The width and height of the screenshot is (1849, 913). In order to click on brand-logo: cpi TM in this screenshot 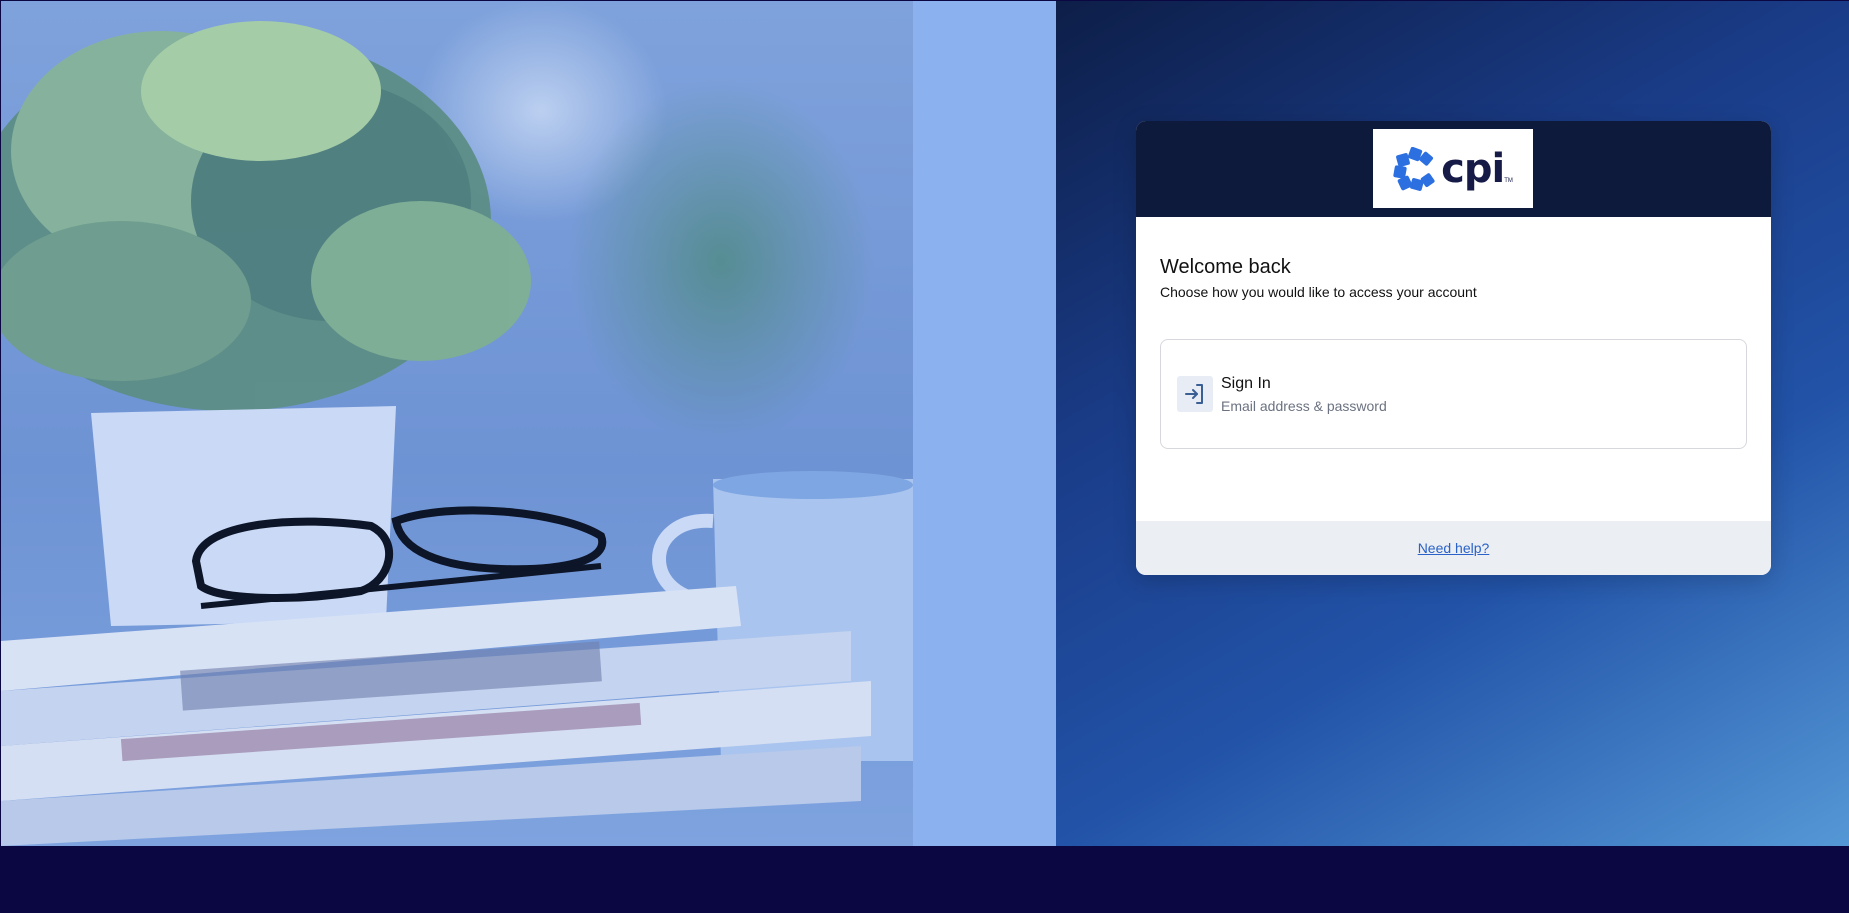, I will do `click(1453, 168)`.